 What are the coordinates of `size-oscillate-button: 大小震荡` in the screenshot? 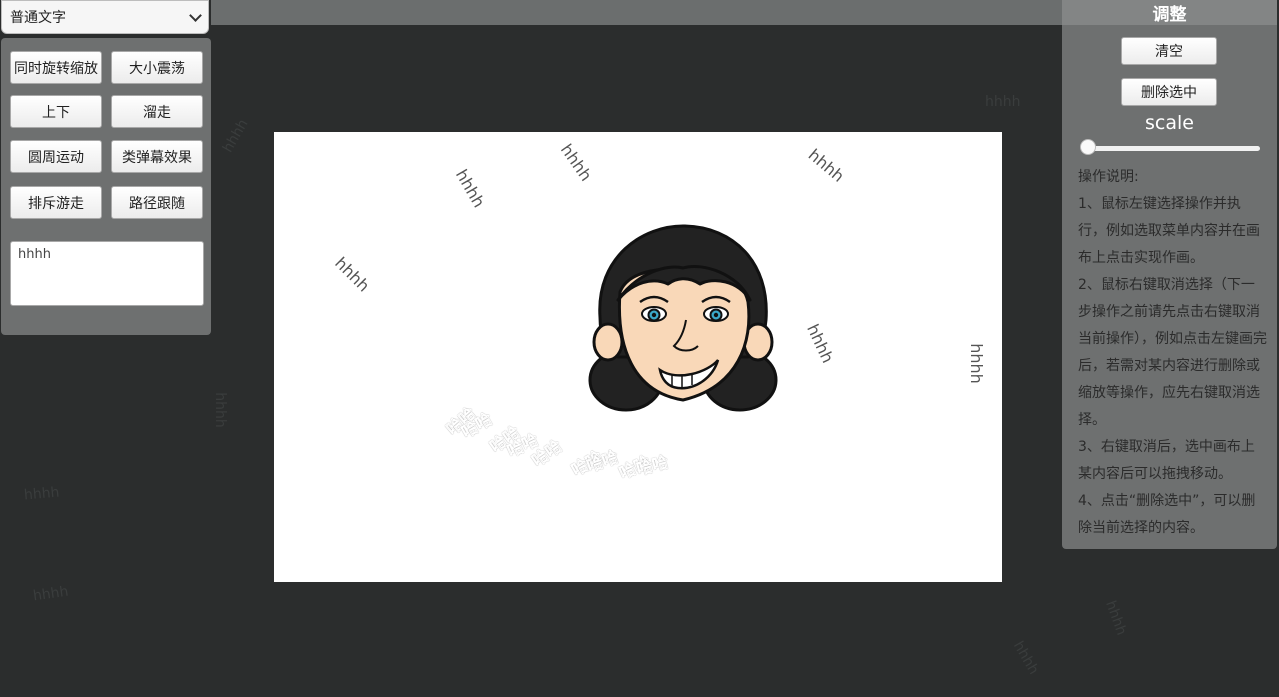 It's located at (157, 67).